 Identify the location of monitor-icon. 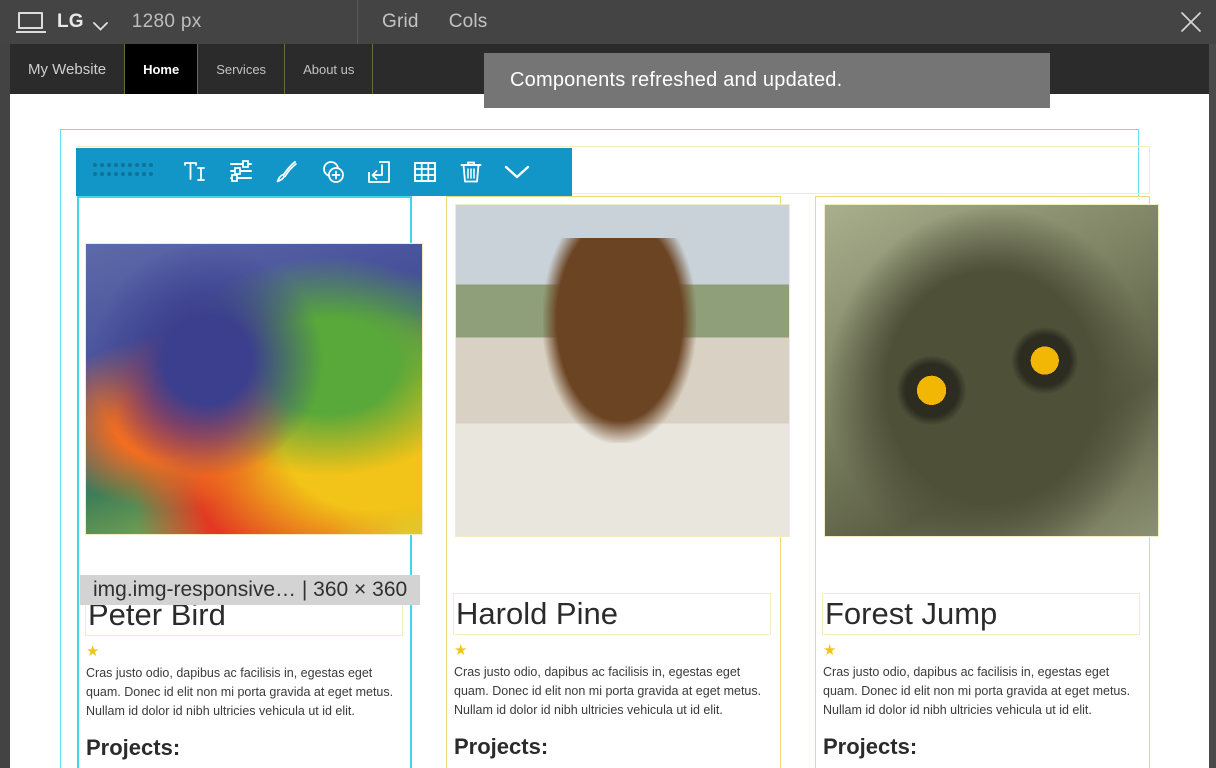
(31, 22).